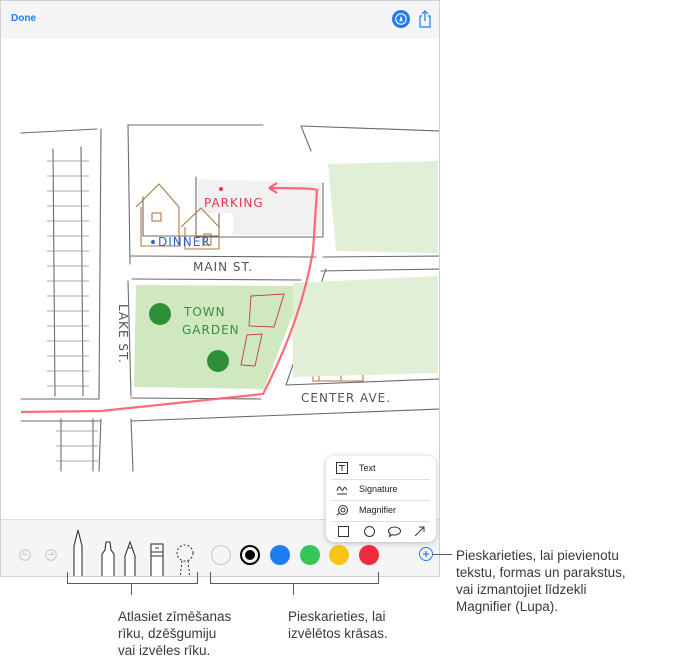  Describe the element at coordinates (221, 555) in the screenshot. I see `color-white` at that location.